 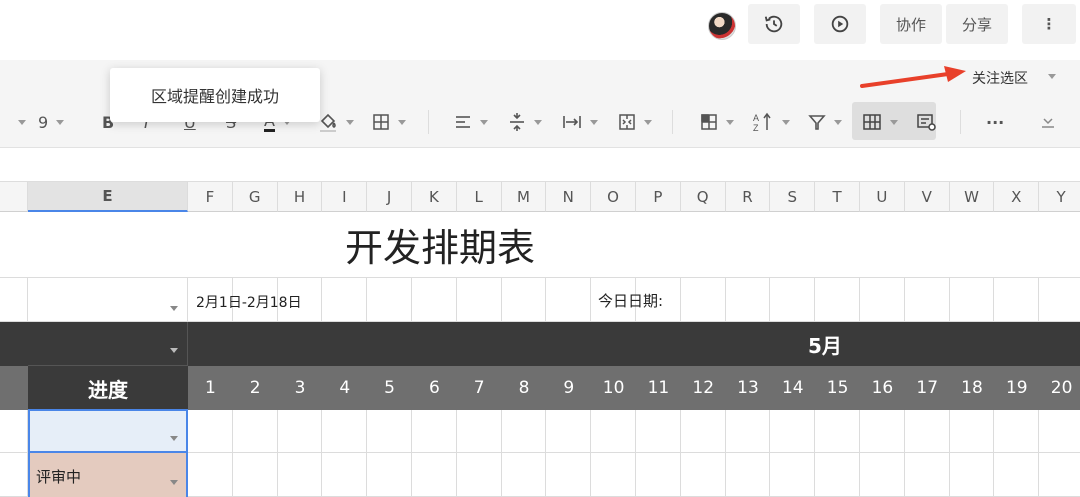 I want to click on present-button, so click(x=840, y=24).